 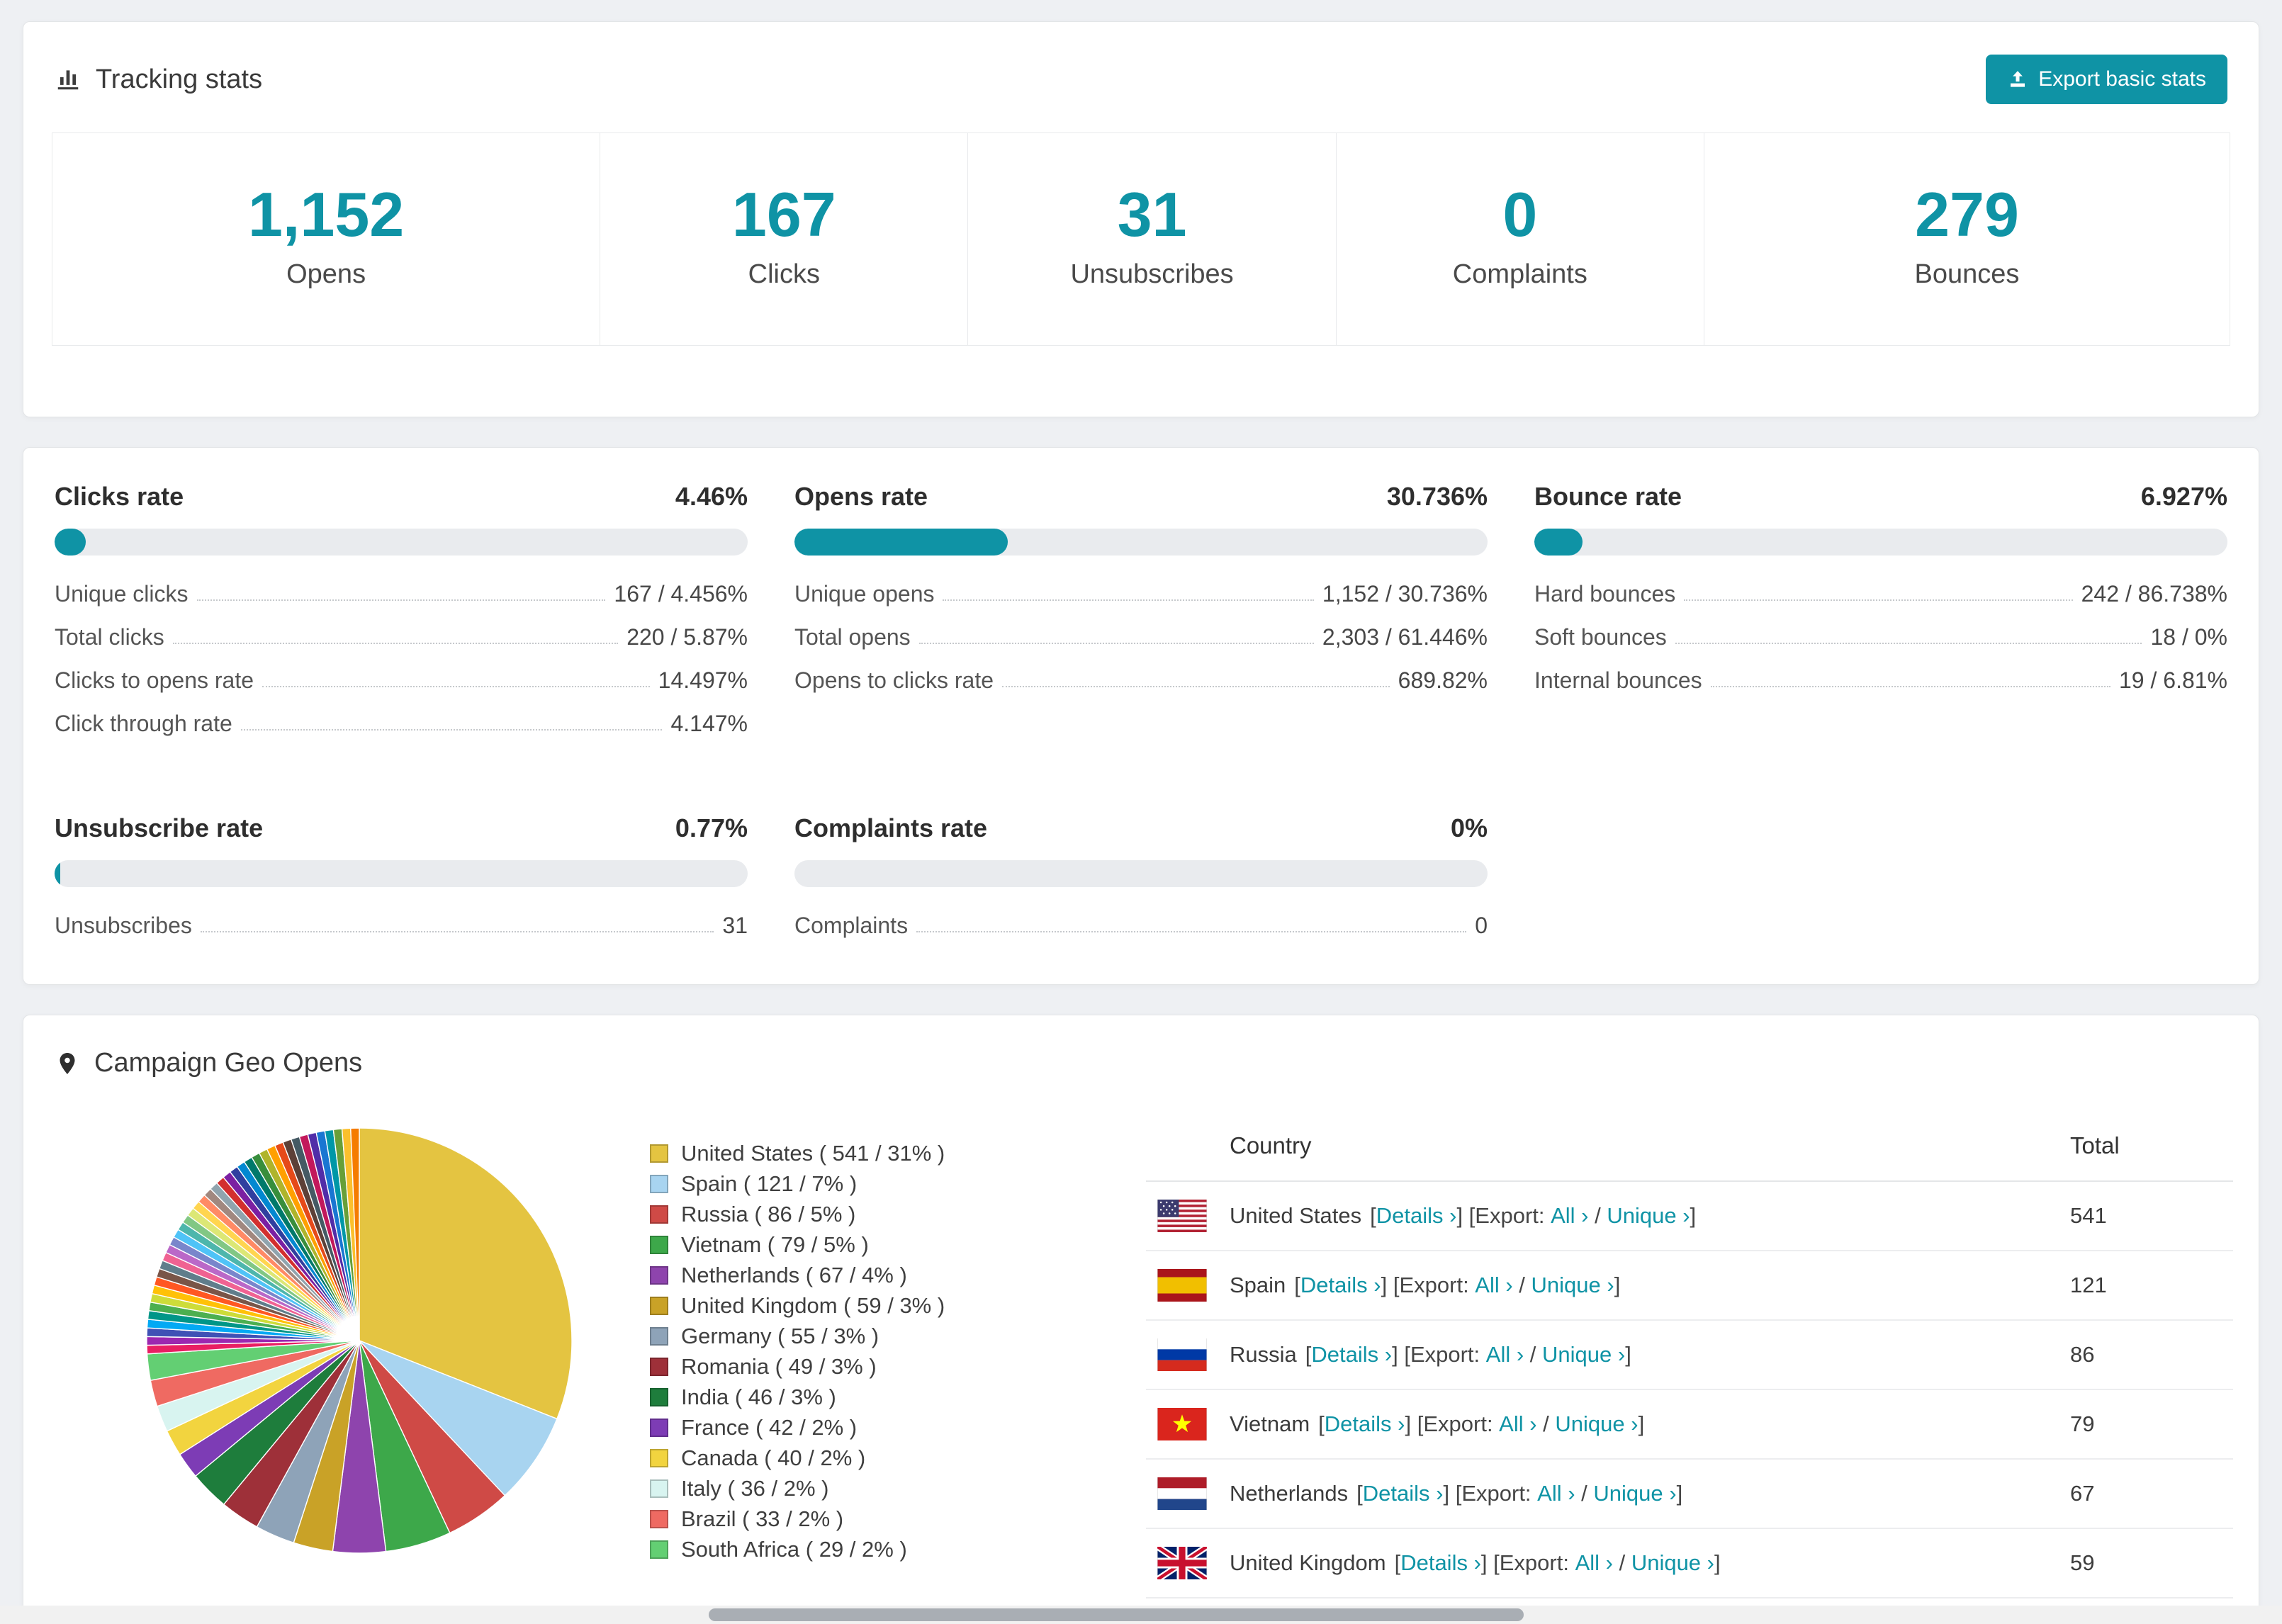 I want to click on rate-metric-row: Click through rate 4.147%, so click(x=402, y=724).